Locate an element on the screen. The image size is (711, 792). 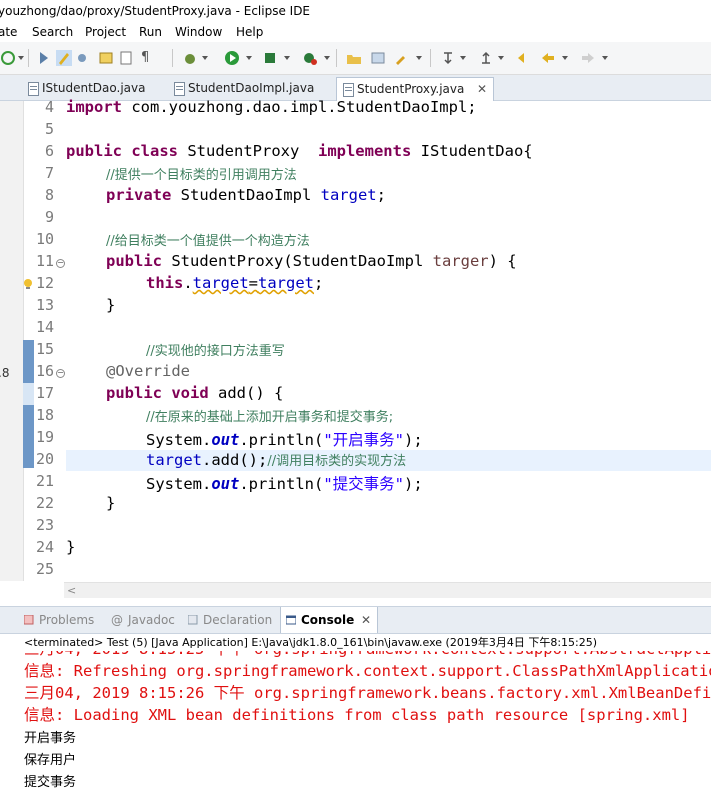
debug-dropdown-icon is located at coordinates (205, 58).